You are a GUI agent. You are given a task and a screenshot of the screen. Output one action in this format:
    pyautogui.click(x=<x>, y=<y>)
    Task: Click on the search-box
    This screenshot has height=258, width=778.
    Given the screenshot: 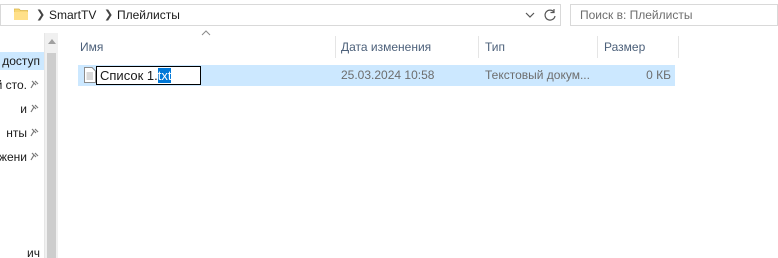 What is the action you would take?
    pyautogui.click(x=674, y=15)
    